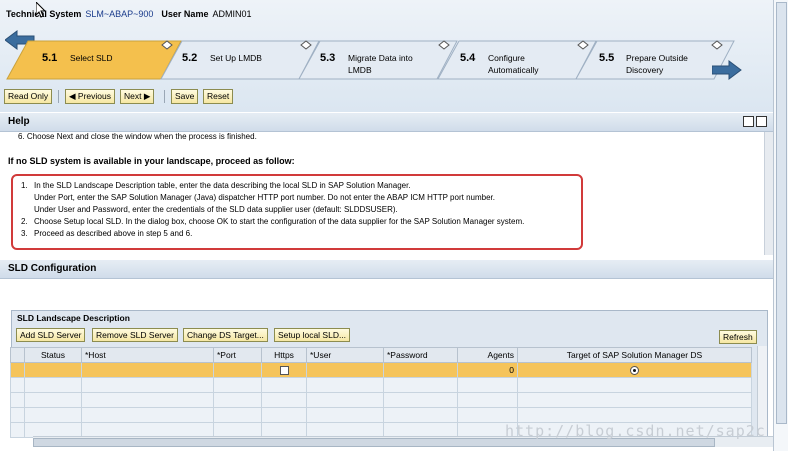 The width and height of the screenshot is (788, 451). What do you see at coordinates (17, 355) in the screenshot?
I see `select-all-header` at bounding box center [17, 355].